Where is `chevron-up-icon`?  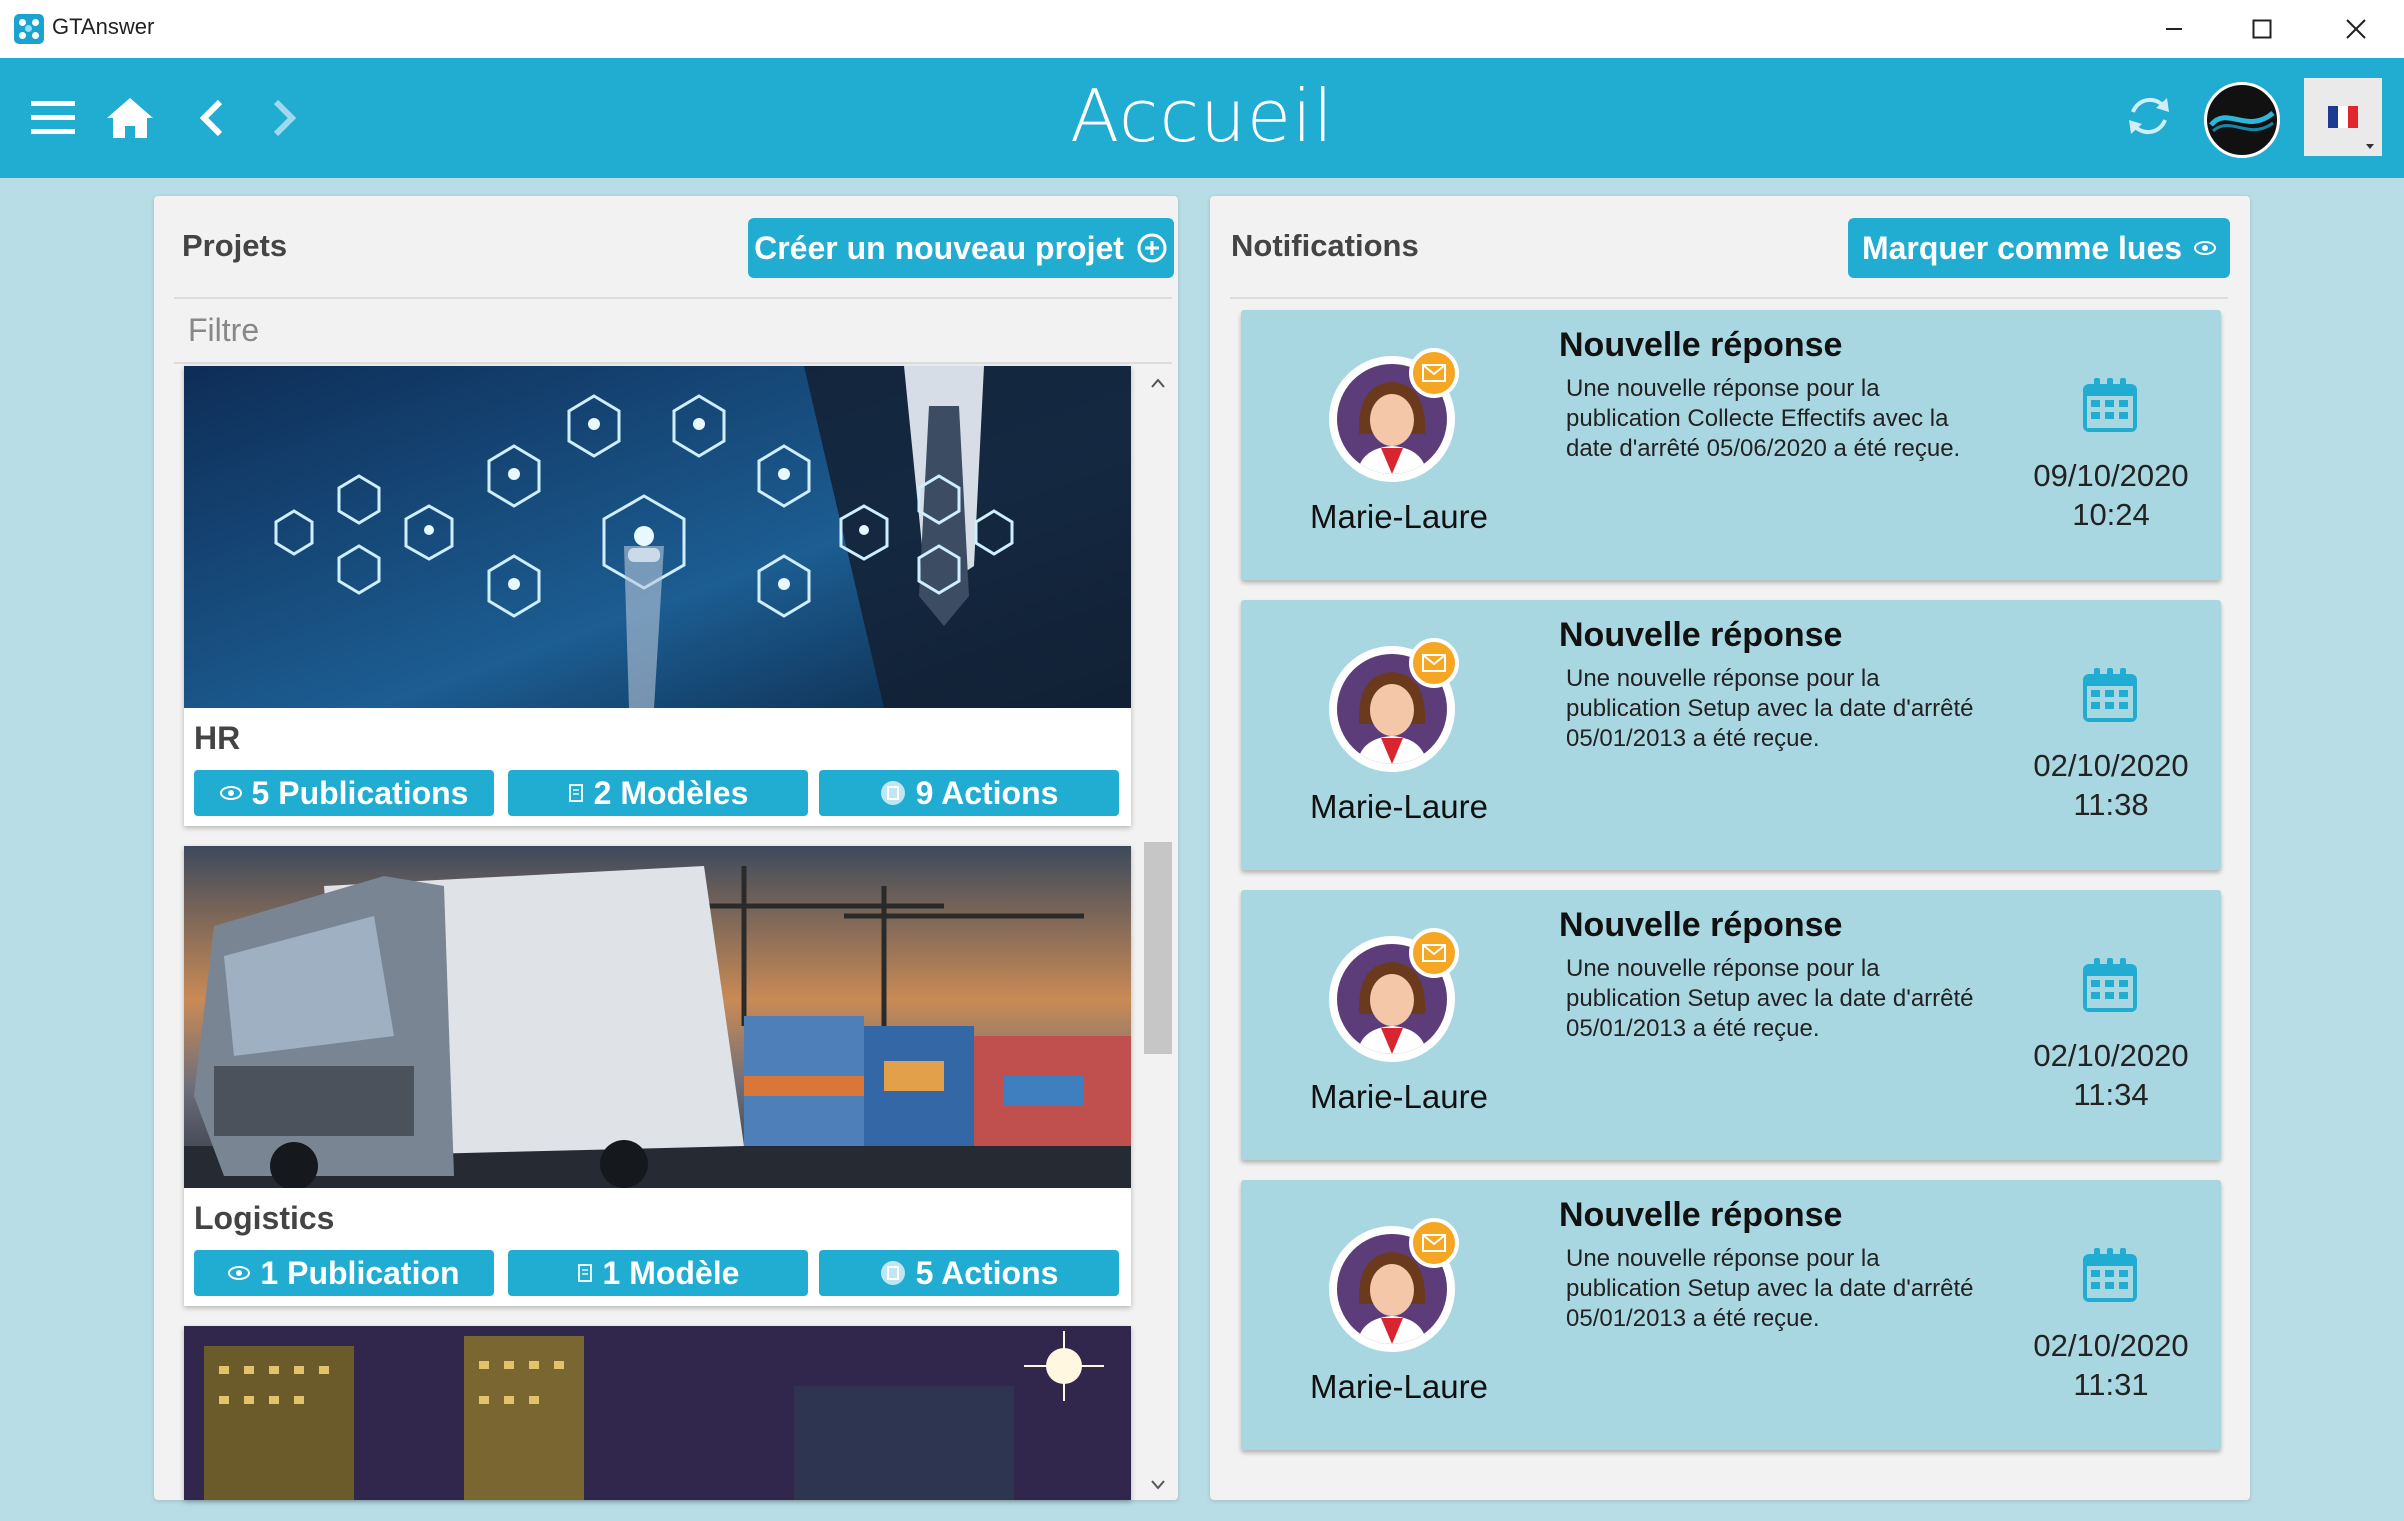
chevron-up-icon is located at coordinates (1158, 383).